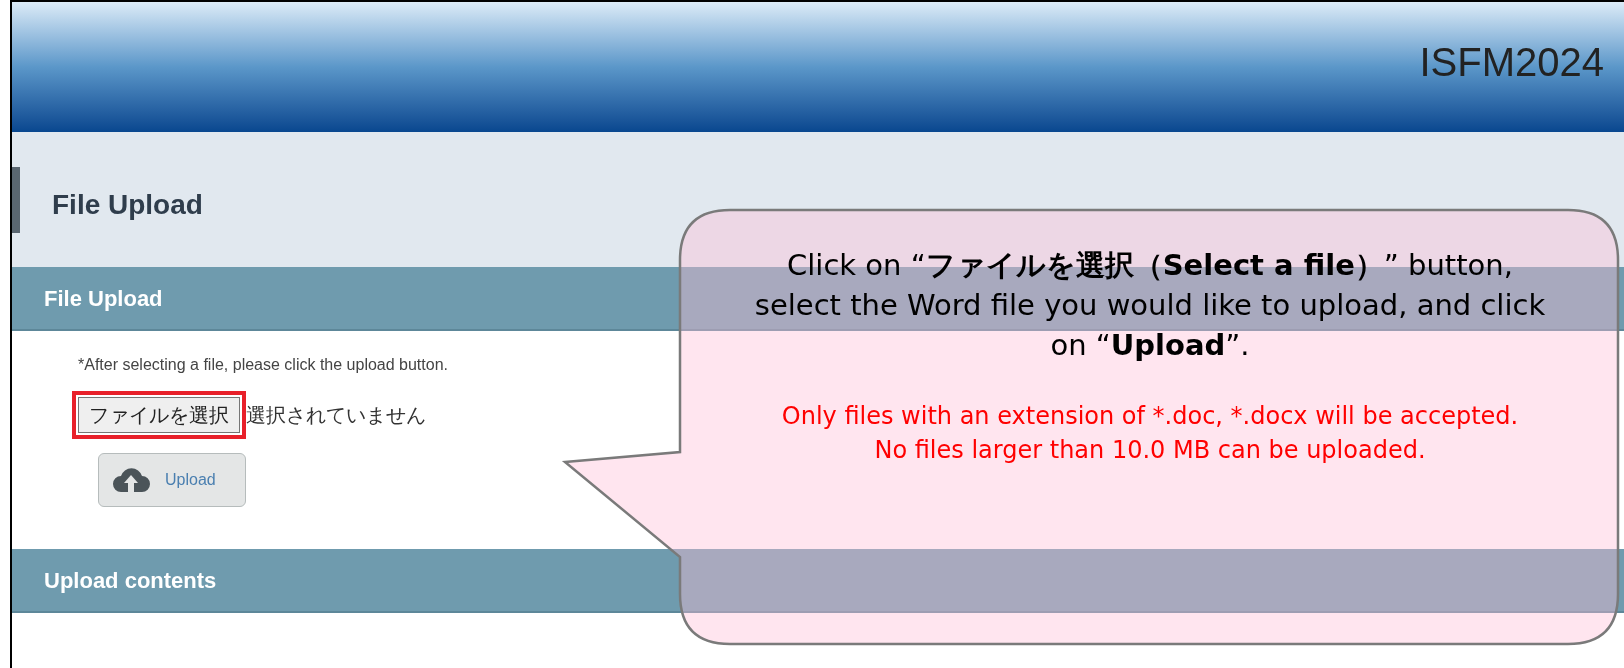 This screenshot has width=1624, height=668. Describe the element at coordinates (131, 480) in the screenshot. I see `cloud-upload-icon` at that location.